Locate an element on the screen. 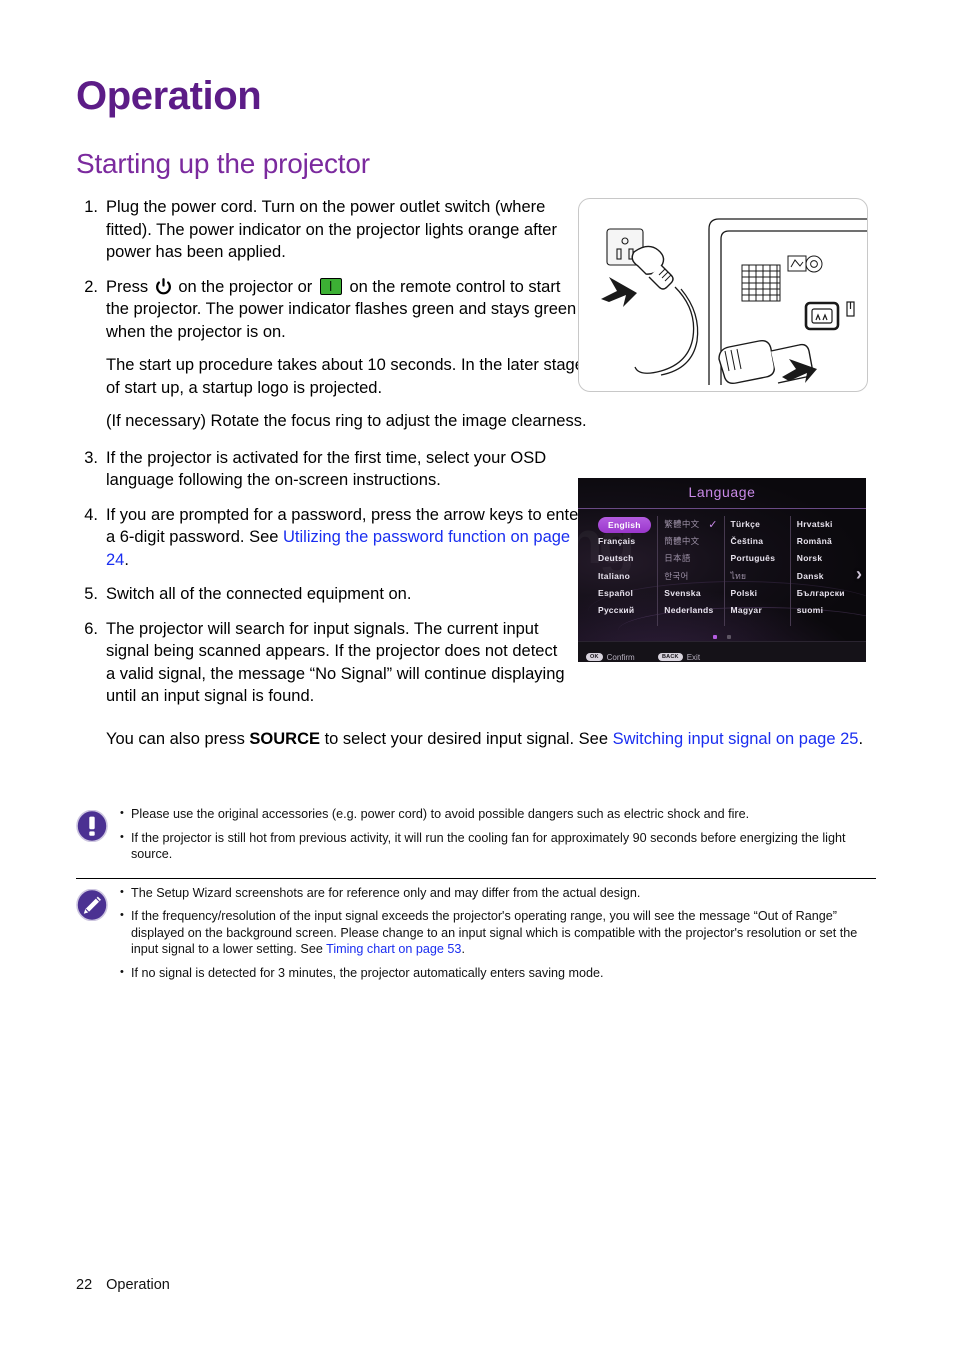  osd-language-item: Svenska is located at coordinates (693, 593).